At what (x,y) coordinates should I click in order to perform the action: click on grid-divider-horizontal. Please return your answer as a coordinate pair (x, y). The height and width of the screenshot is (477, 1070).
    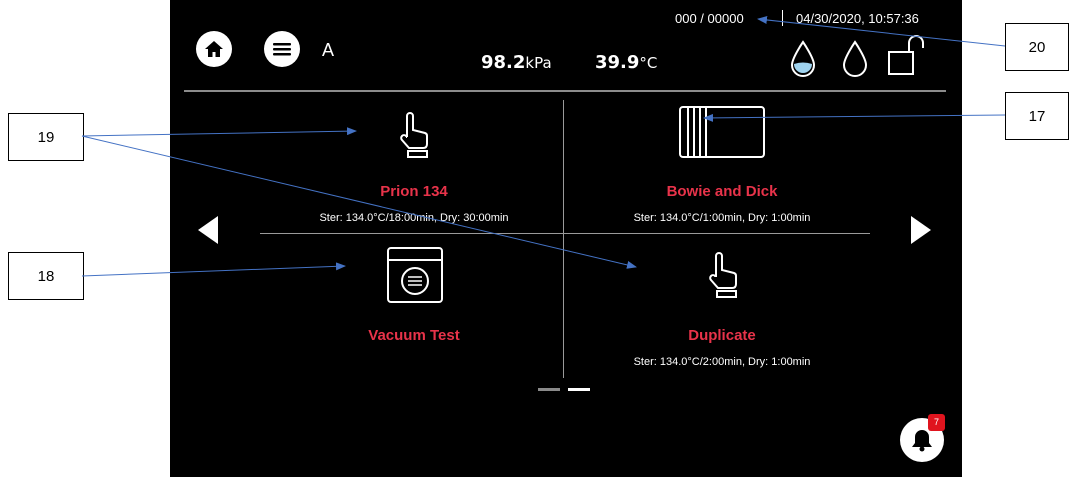
    Looking at the image, I should click on (565, 233).